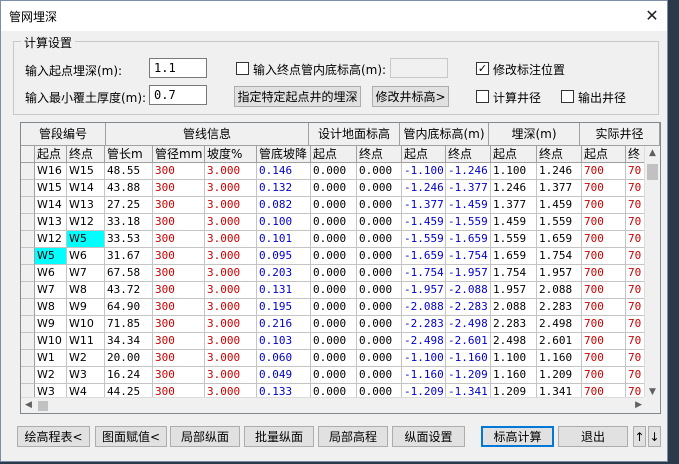 The width and height of the screenshot is (679, 464). Describe the element at coordinates (284, 154) in the screenshot. I see `column-header: 管底坡降` at that location.